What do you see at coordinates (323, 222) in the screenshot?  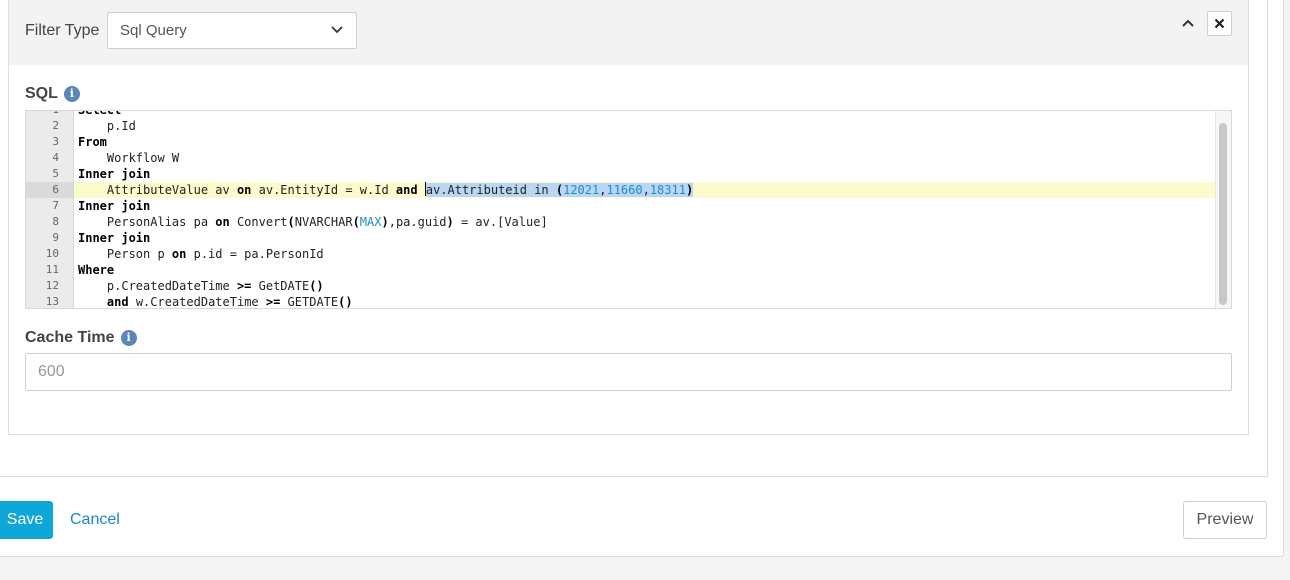 I see `code-token: NVARCHAR` at bounding box center [323, 222].